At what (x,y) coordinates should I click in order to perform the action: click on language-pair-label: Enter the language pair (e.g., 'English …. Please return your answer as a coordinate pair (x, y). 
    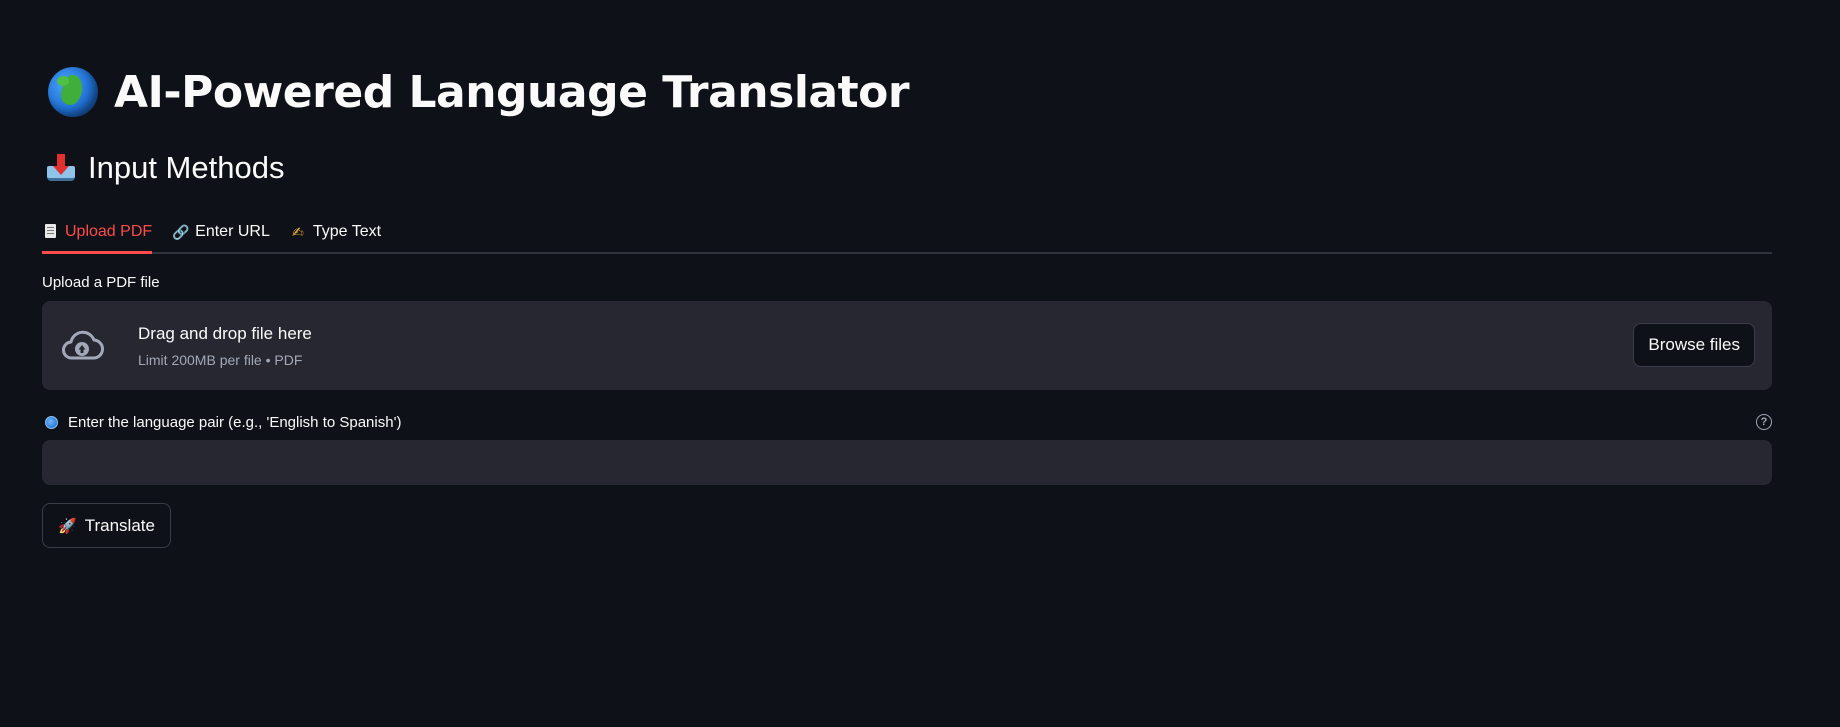
    Looking at the image, I should click on (235, 422).